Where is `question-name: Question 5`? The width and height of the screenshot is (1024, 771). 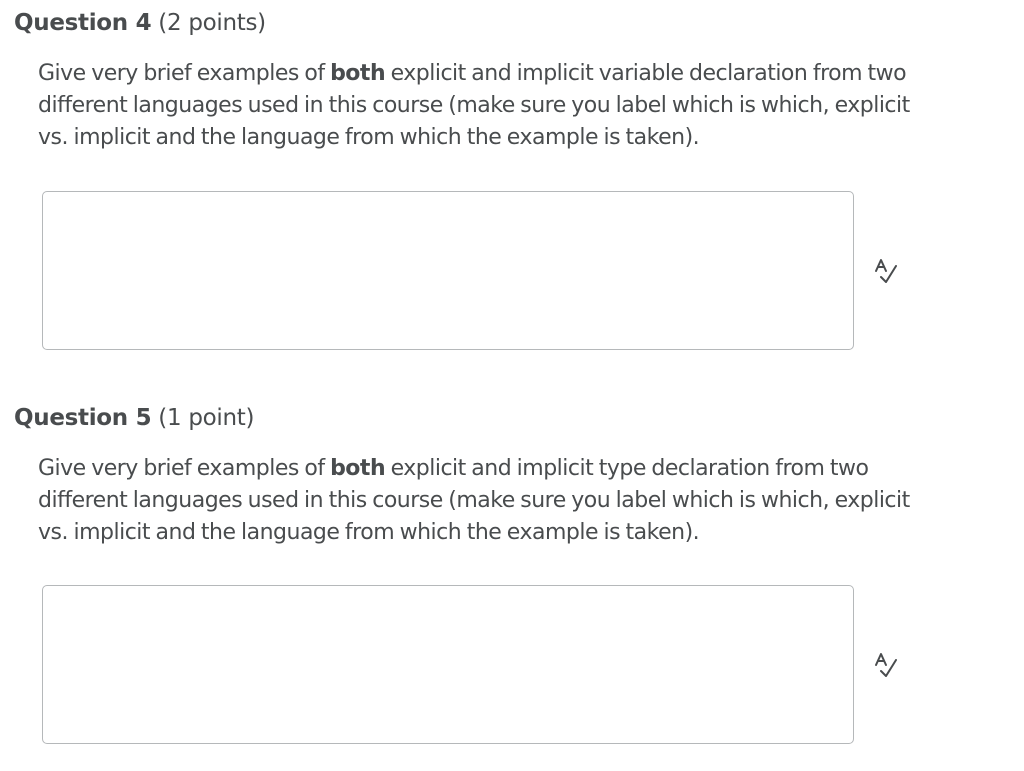
question-name: Question 5 is located at coordinates (83, 418).